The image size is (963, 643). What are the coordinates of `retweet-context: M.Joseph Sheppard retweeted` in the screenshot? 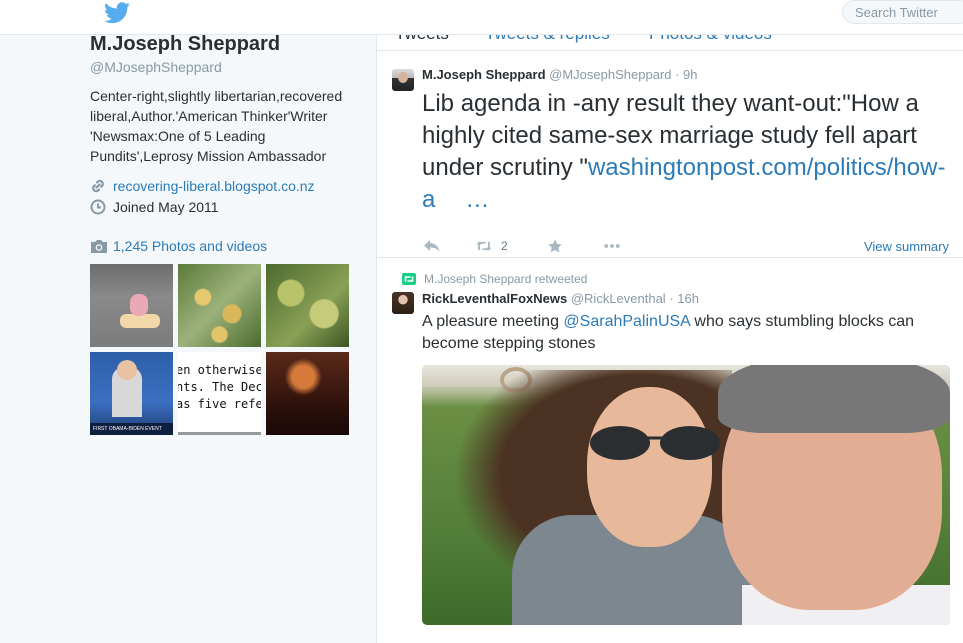 It's located at (494, 279).